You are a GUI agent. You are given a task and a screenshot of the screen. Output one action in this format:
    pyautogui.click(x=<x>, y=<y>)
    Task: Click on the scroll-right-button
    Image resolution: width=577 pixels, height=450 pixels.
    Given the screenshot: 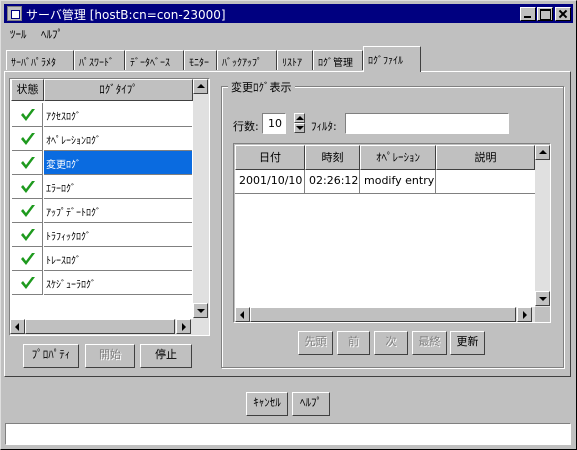 What is the action you would take?
    pyautogui.click(x=183, y=326)
    